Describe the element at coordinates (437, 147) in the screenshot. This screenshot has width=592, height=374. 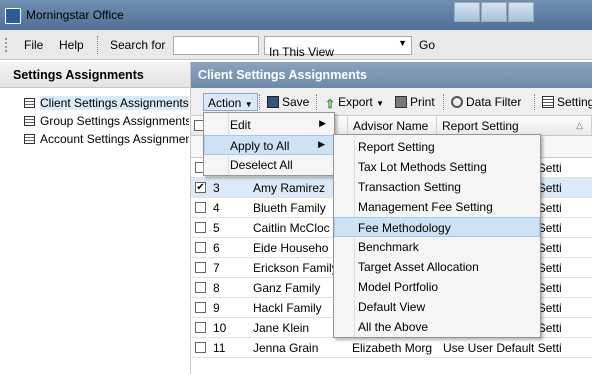
I see `submenu-item-report-setting: Report Setting` at that location.